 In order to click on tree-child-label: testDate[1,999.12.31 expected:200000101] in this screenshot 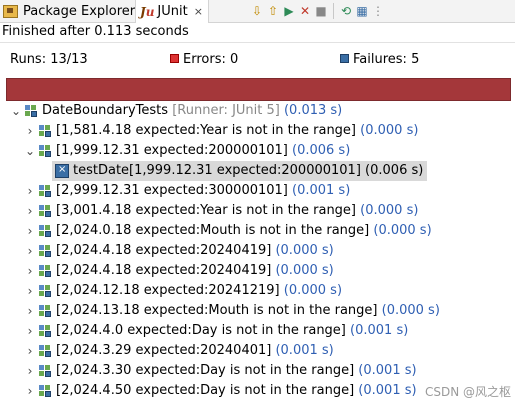, I will do `click(217, 170)`.